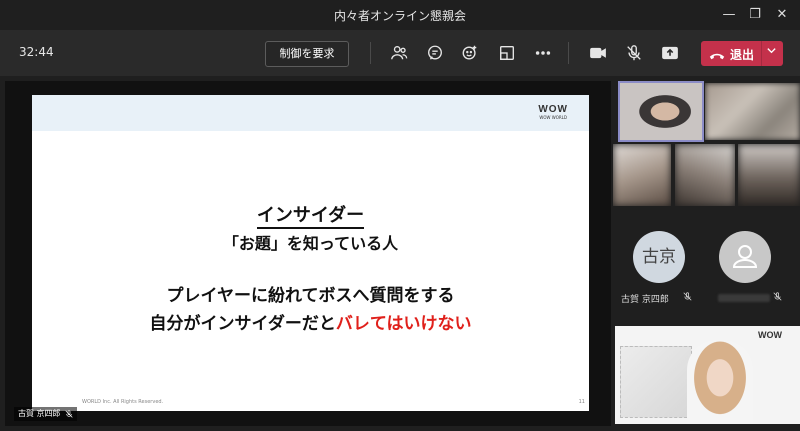  I want to click on slide-line-4-highlight: バレてはいけない, so click(403, 324).